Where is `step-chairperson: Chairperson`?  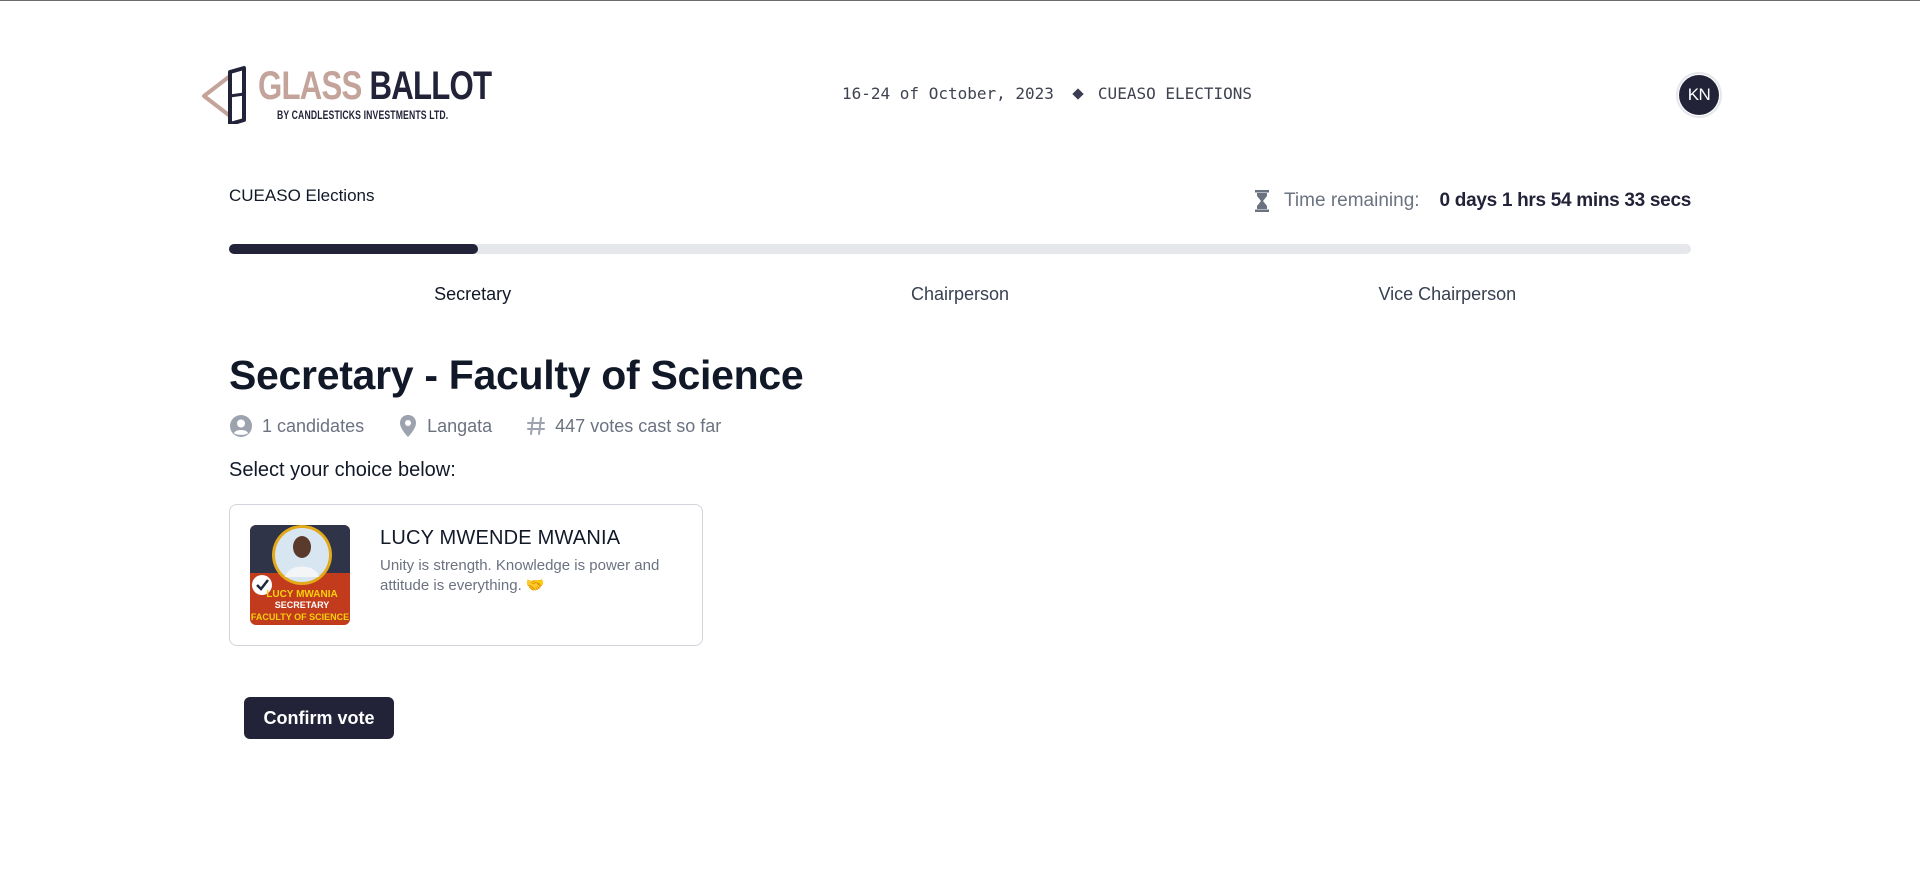
step-chairperson: Chairperson is located at coordinates (959, 294).